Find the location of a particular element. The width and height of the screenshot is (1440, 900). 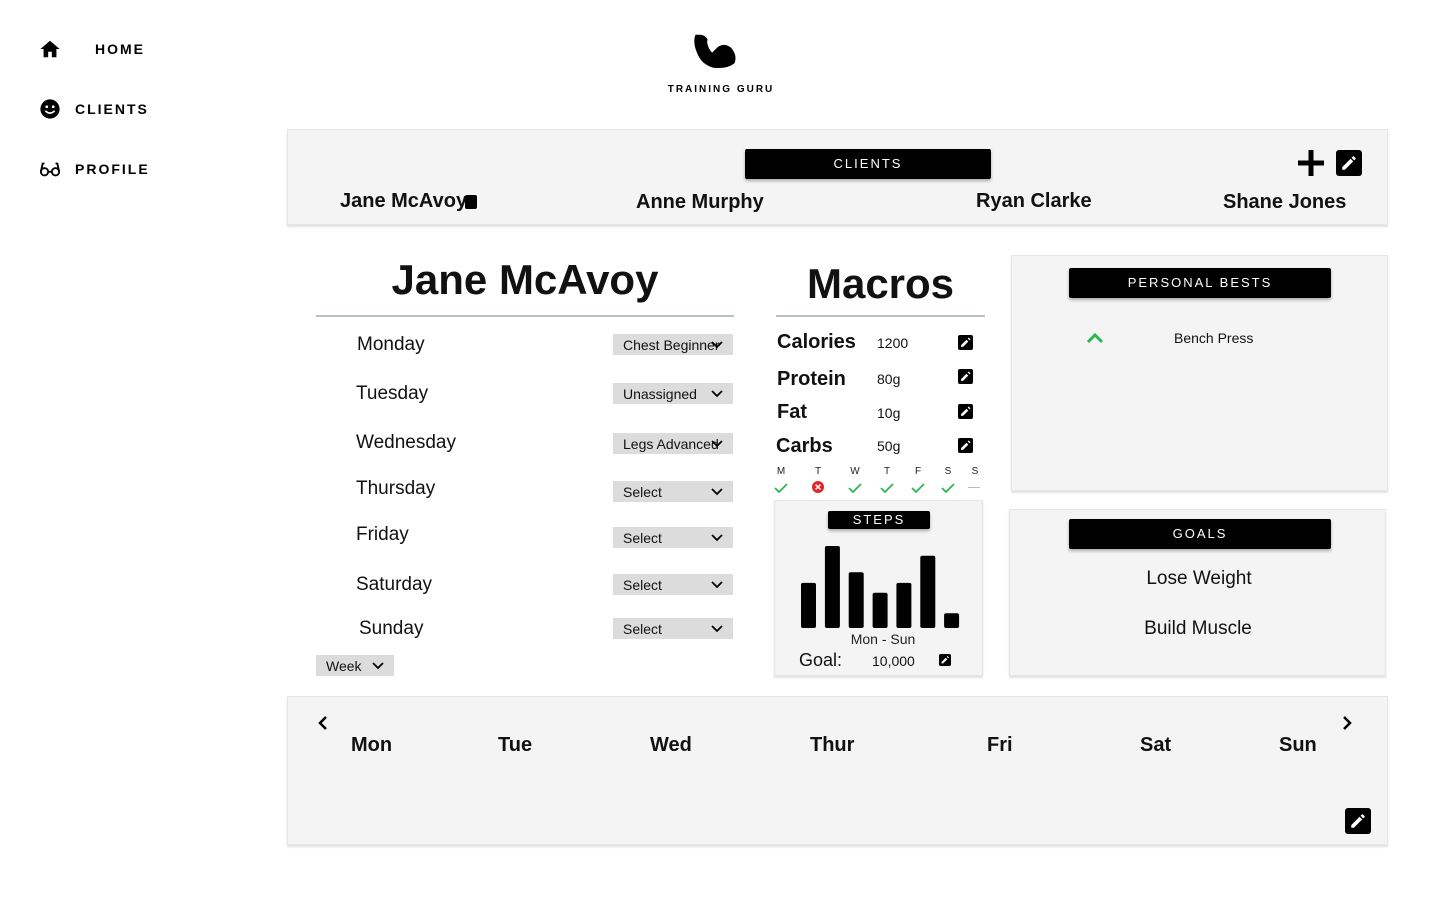

steps-goal-label: Goal: is located at coordinates (821, 660).